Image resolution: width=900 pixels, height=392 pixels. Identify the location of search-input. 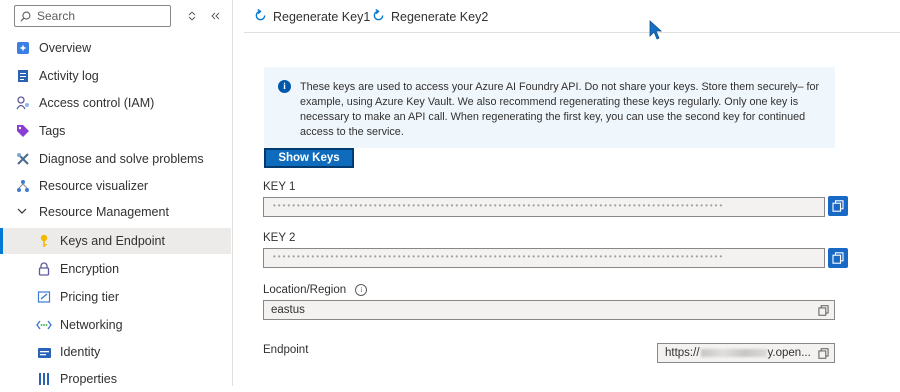
(97, 16).